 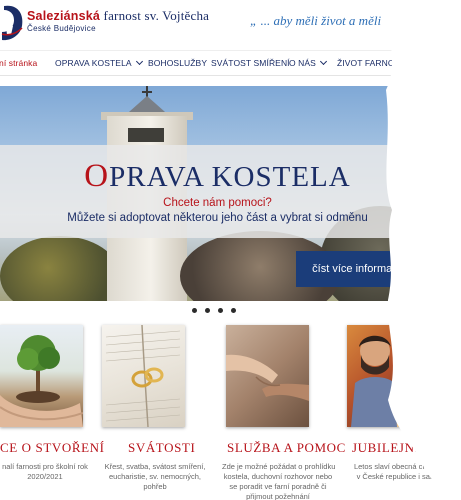 I want to click on nav-item-label: BOHOSLUŽBY, so click(x=178, y=63).